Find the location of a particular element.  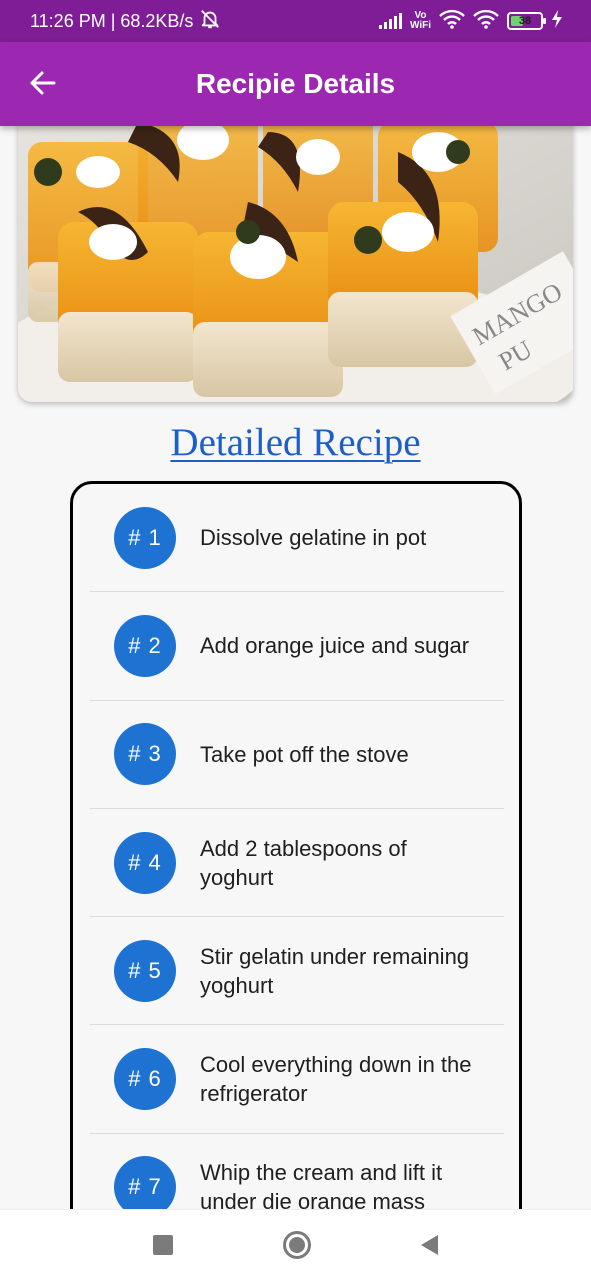

step-text: Take pot off the stove is located at coordinates (304, 754).